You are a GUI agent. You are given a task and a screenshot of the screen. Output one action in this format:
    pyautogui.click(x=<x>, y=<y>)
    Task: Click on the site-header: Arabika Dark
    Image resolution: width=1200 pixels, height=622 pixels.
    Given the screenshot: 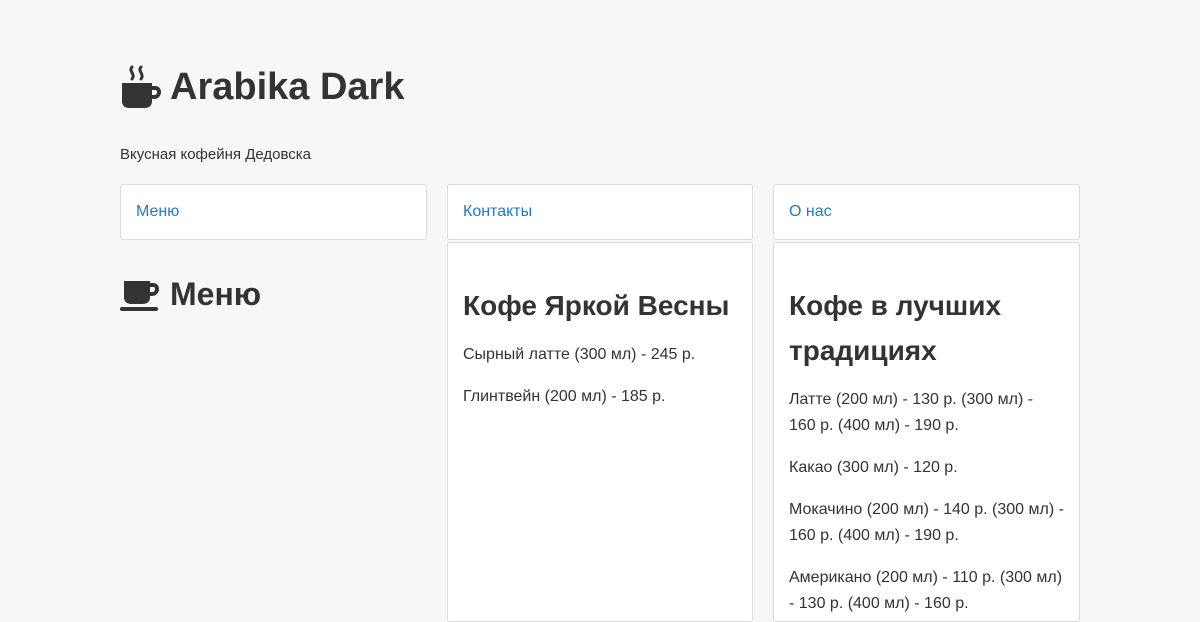 What is the action you would take?
    pyautogui.click(x=262, y=87)
    